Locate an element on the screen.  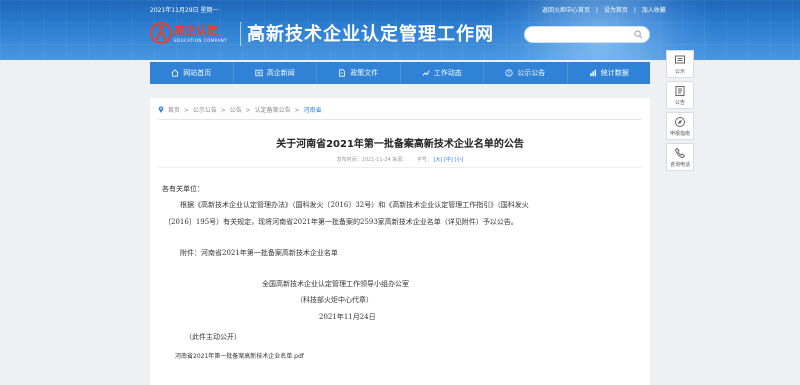
search-input is located at coordinates (587, 34).